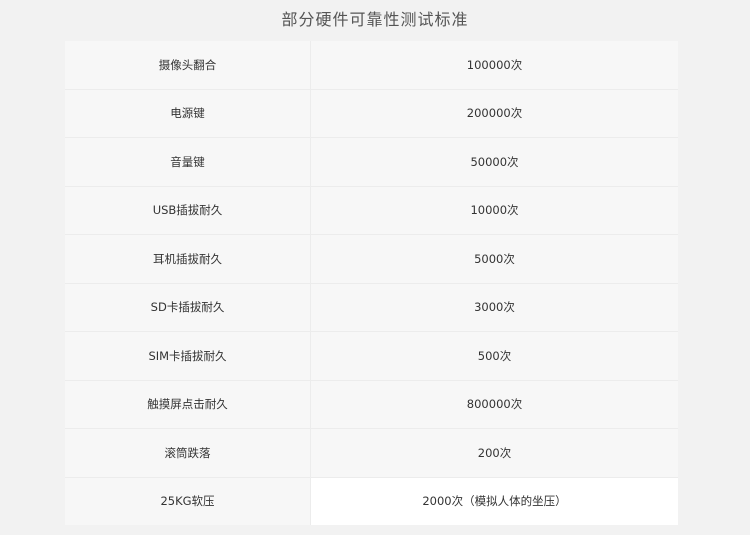 The width and height of the screenshot is (750, 535). Describe the element at coordinates (494, 501) in the screenshot. I see `test-value-cell: 2000次（模拟人体的坐压）` at that location.